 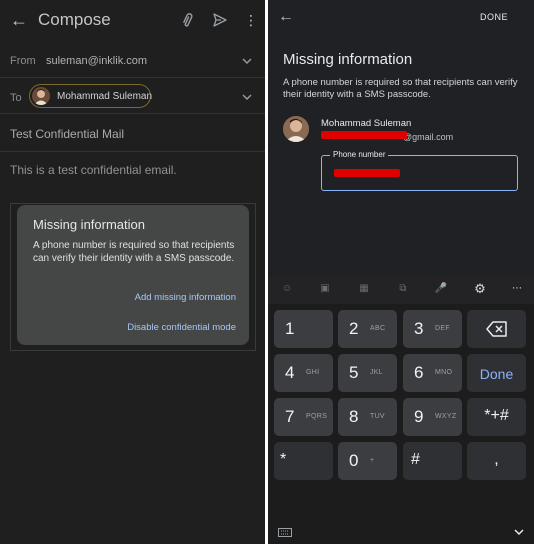 I want to click on phone-field-label: Phone number, so click(x=359, y=154).